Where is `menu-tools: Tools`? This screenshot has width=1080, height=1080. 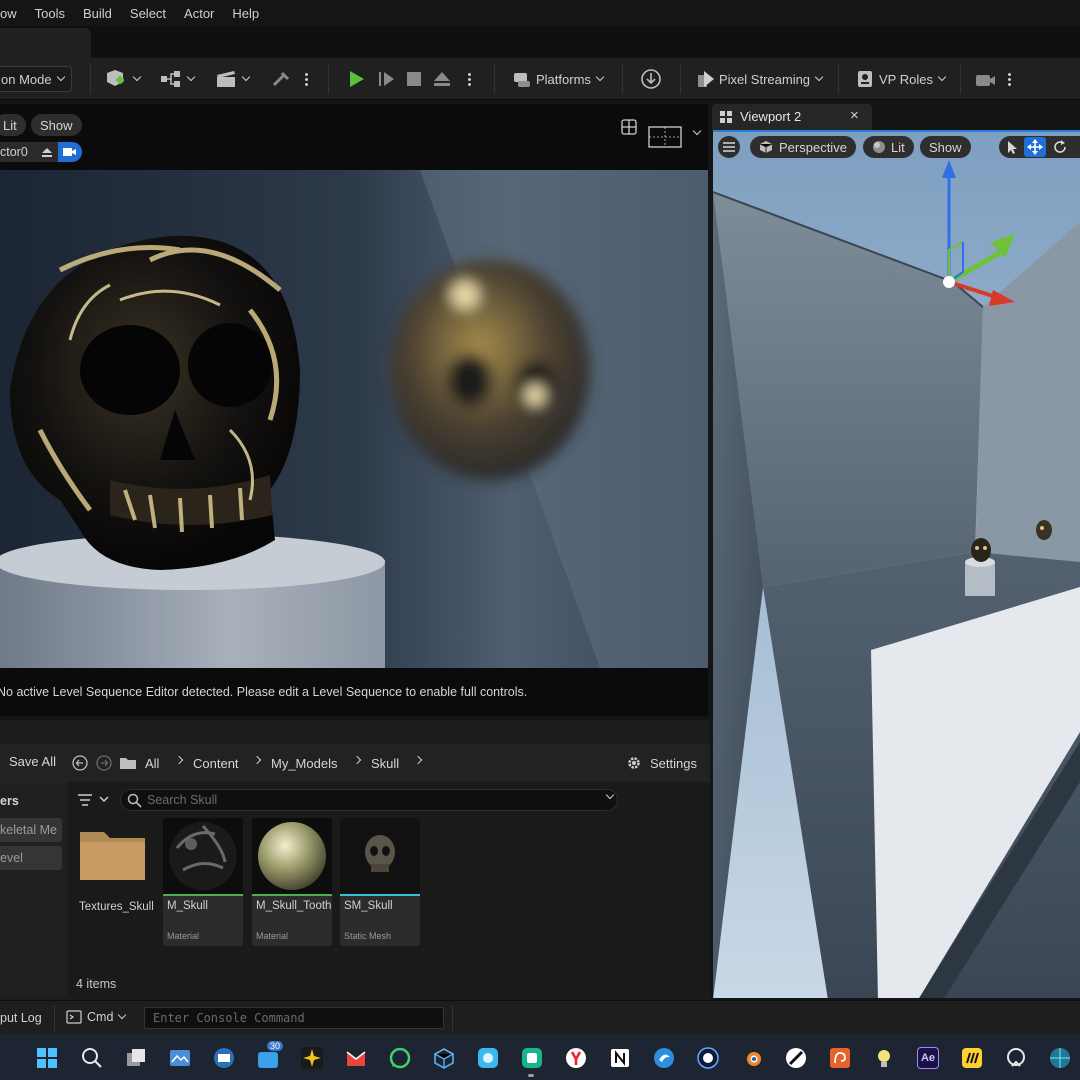
menu-tools: Tools is located at coordinates (50, 13).